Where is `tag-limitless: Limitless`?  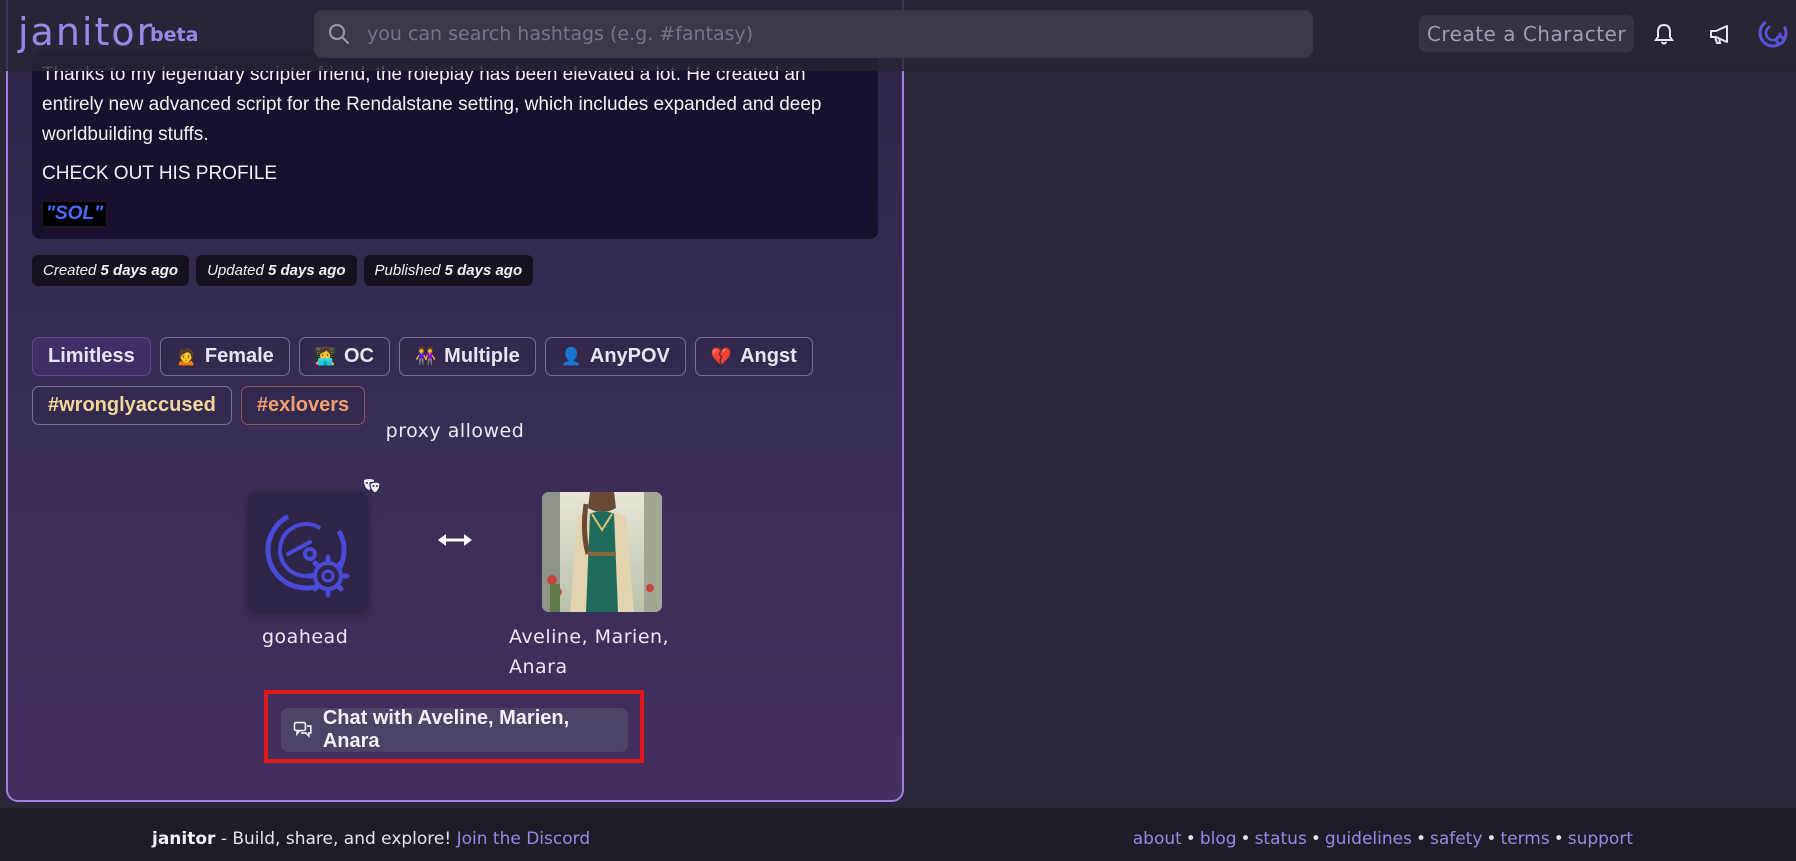
tag-limitless: Limitless is located at coordinates (91, 356).